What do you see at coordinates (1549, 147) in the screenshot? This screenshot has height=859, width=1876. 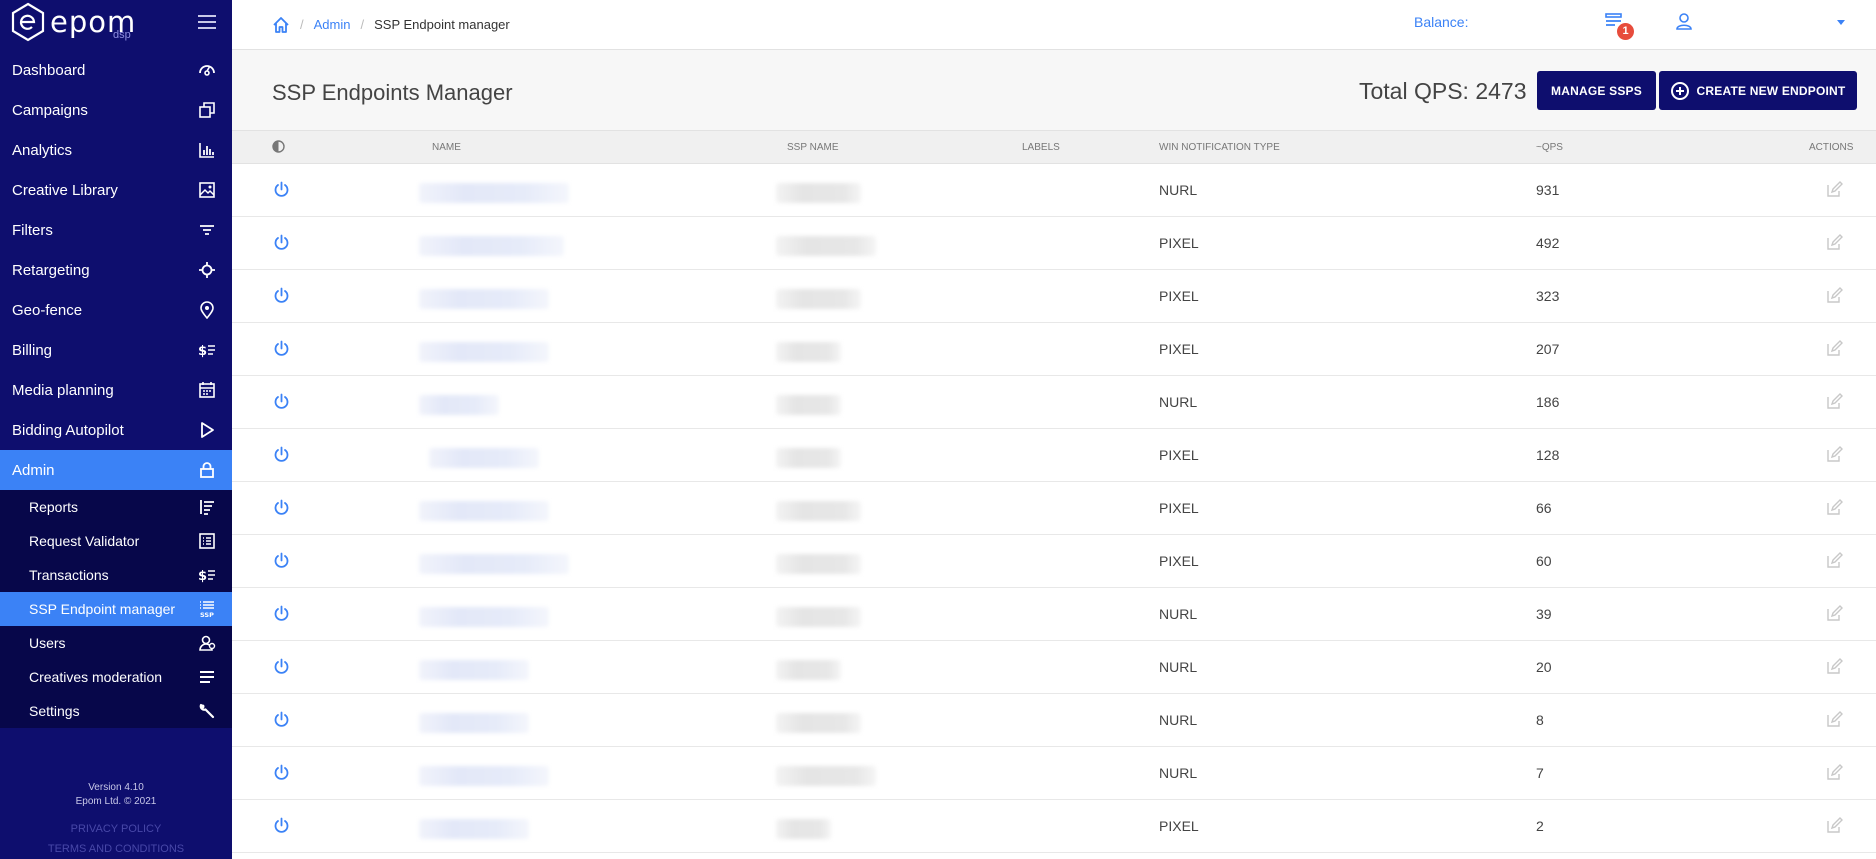 I see `column-header-qps: ~QPS` at bounding box center [1549, 147].